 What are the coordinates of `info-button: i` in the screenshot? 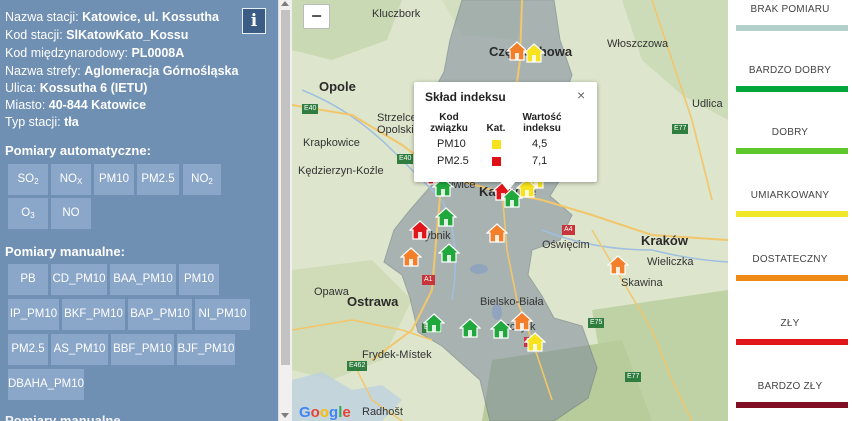 It's located at (254, 21).